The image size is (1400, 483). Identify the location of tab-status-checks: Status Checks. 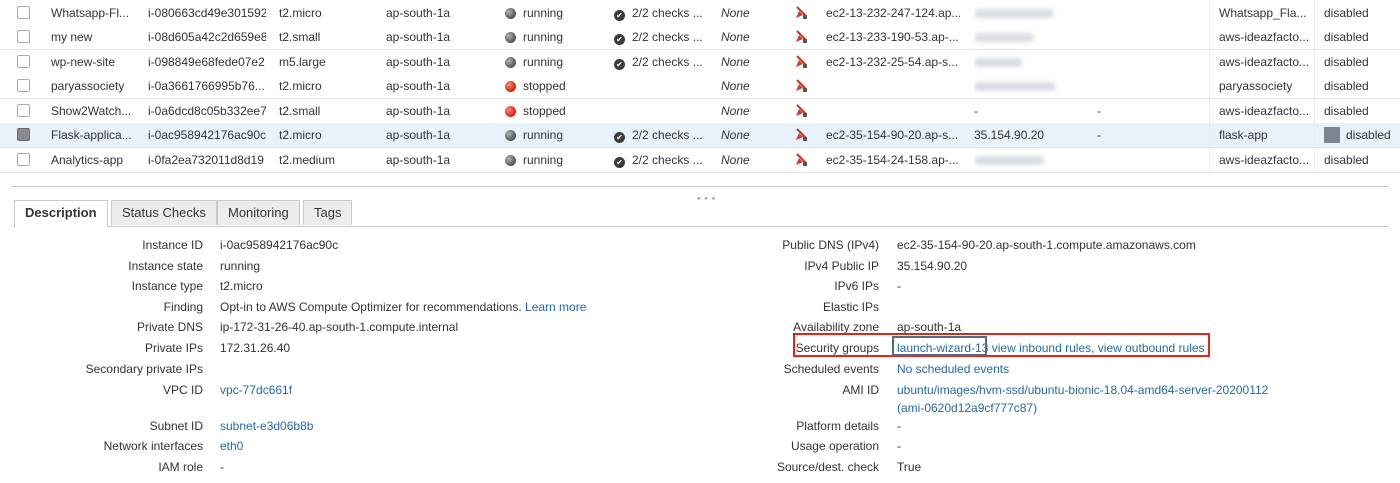
(164, 212).